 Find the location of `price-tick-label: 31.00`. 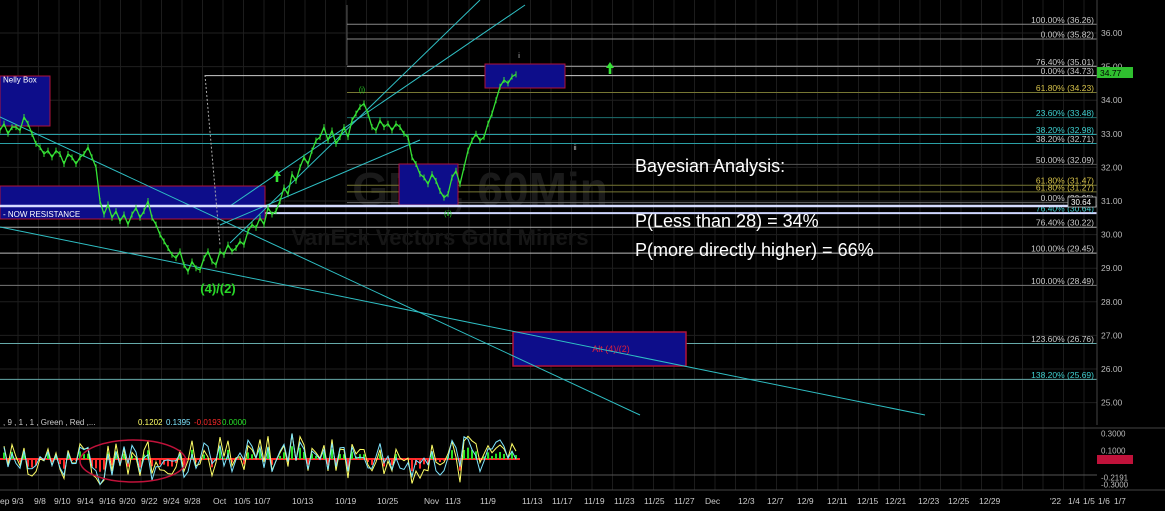

price-tick-label: 31.00 is located at coordinates (1112, 201).